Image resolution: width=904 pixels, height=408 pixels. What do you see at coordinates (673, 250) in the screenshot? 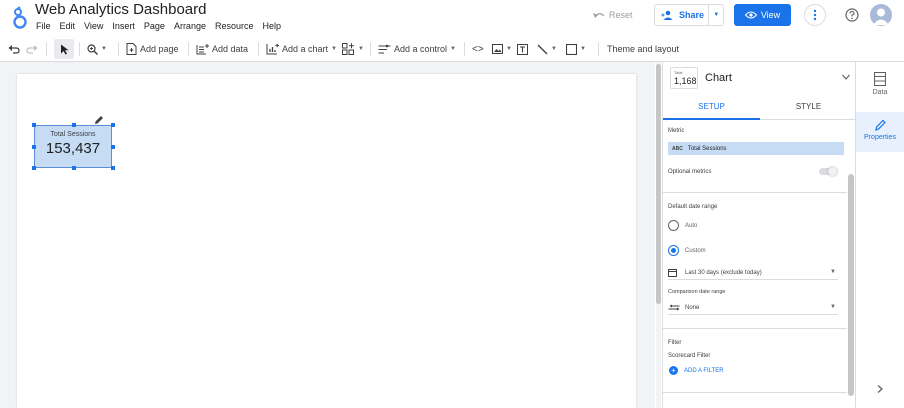
I see `radio-custom` at bounding box center [673, 250].